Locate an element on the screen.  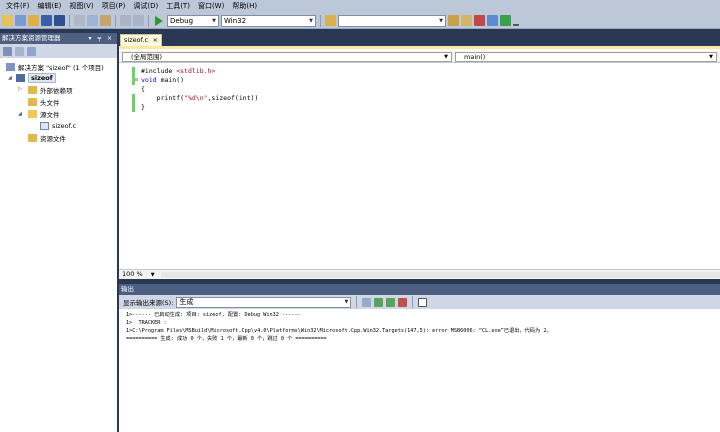
open-file-icon is located at coordinates (33, 20).